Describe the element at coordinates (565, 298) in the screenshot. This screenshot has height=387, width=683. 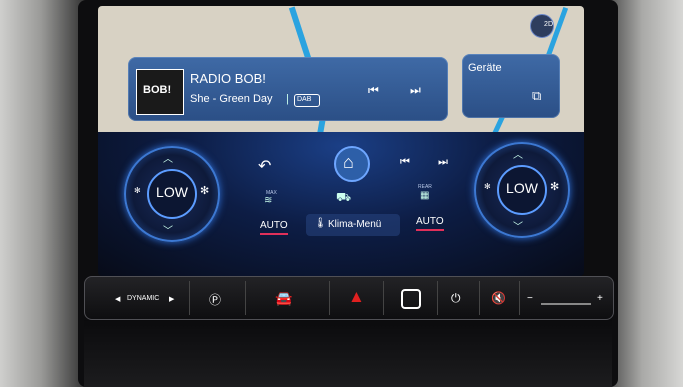
I see `volume-slider: − +` at that location.